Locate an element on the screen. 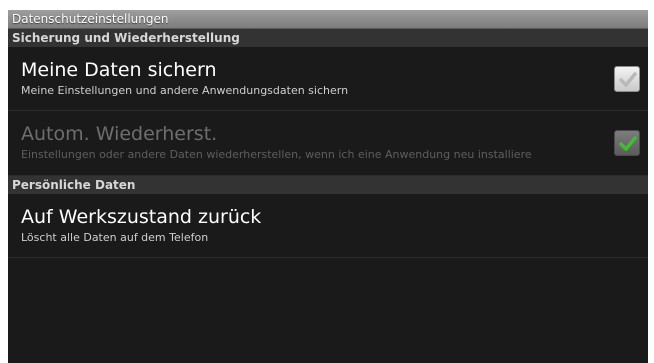 The image size is (654, 363). section-header-personal-data: Persönliche Daten is located at coordinates (328, 185).